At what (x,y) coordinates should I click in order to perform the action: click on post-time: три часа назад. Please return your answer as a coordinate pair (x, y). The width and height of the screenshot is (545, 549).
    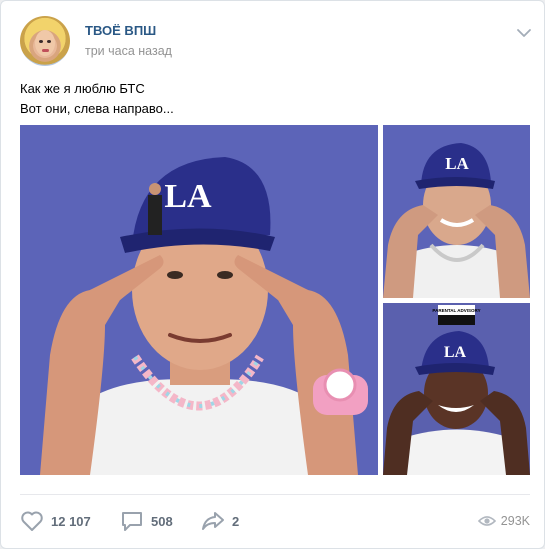
    Looking at the image, I should click on (128, 51).